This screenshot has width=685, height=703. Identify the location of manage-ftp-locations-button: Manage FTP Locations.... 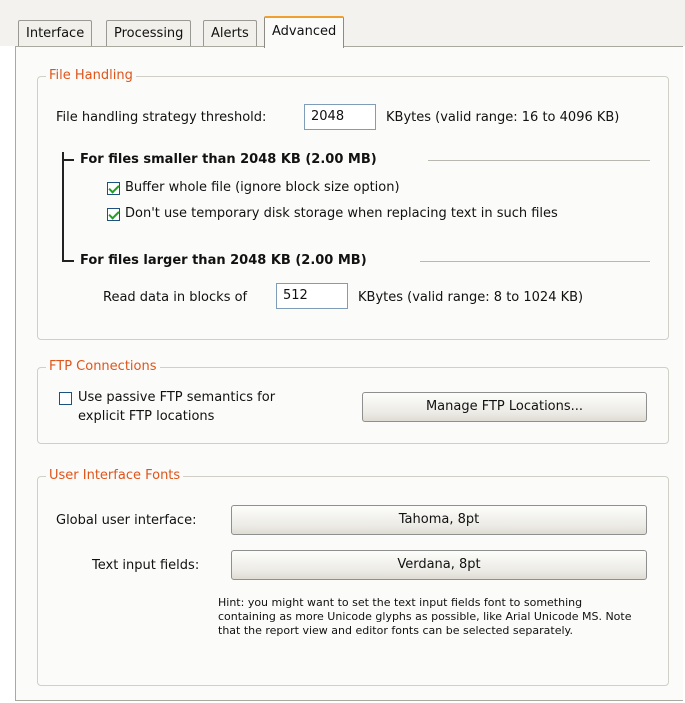
(504, 407).